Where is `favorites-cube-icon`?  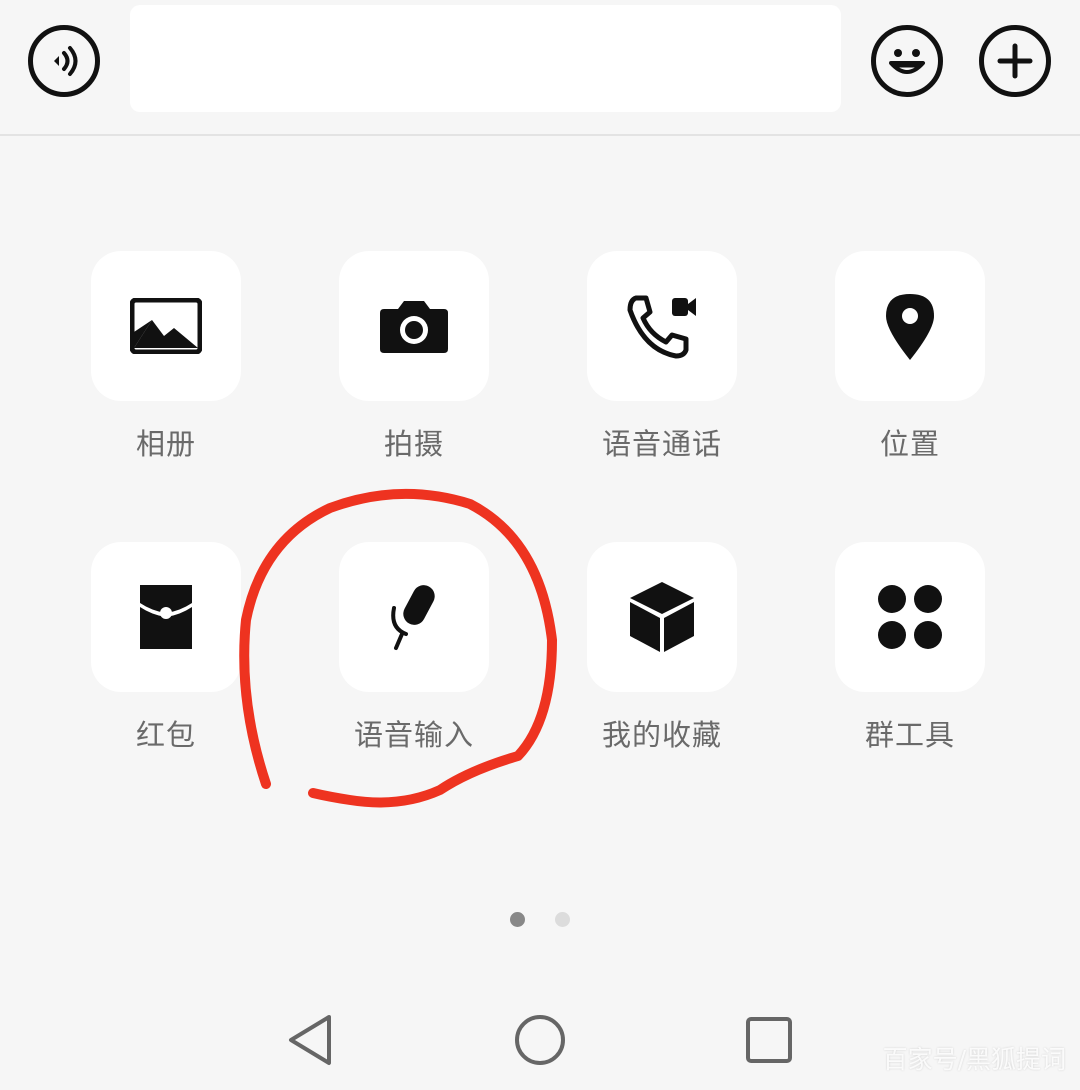
favorites-cube-icon is located at coordinates (662, 617).